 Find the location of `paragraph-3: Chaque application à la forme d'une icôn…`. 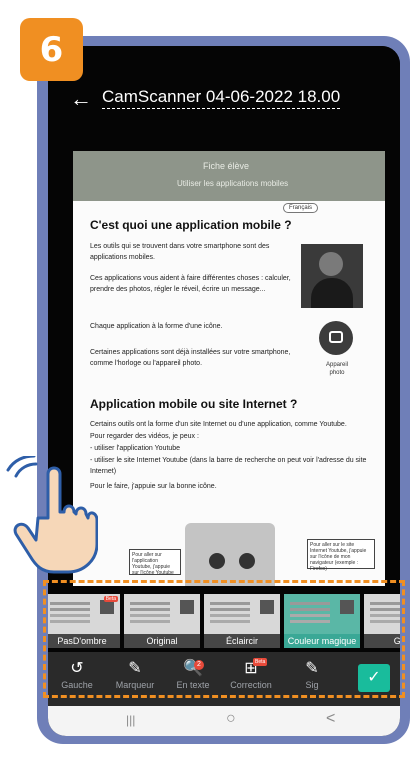

paragraph-3: Chaque application à la forme d'une icôn… is located at coordinates (156, 326).